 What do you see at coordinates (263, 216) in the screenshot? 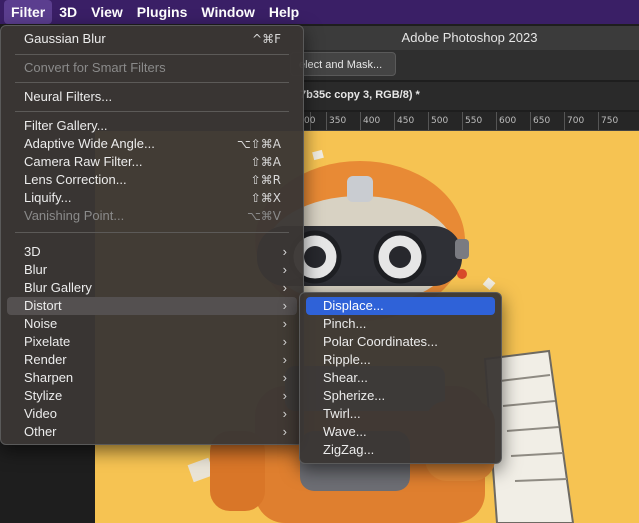
I see `shortcut-label: ⌥⌘V` at bounding box center [263, 216].